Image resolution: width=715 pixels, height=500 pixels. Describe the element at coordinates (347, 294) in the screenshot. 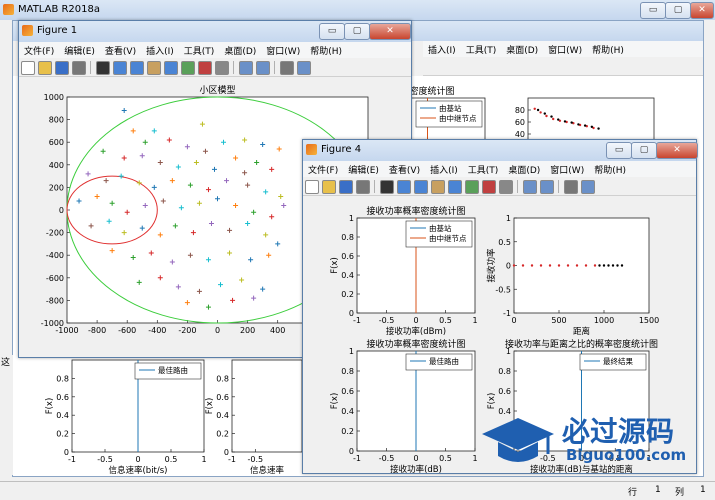

I see `y-tick-label: 0.2` at that location.